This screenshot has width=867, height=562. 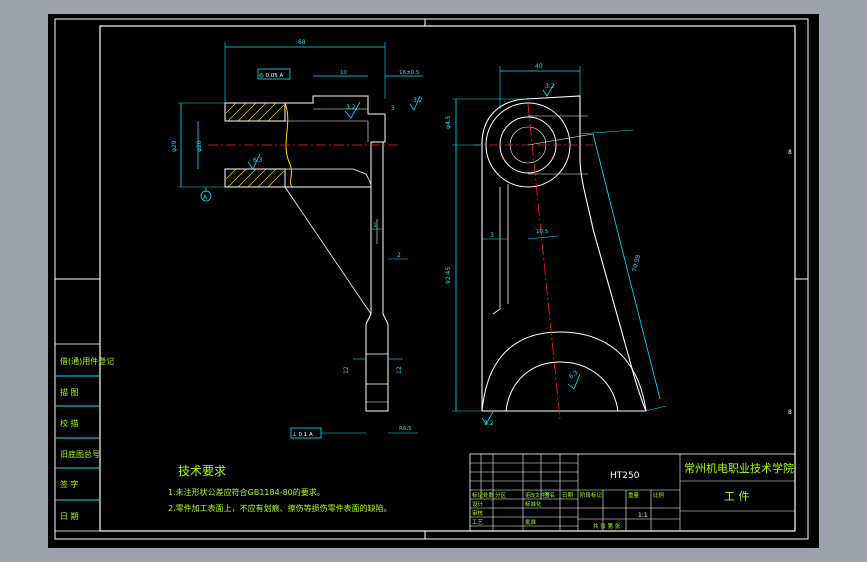 What do you see at coordinates (531, 522) in the screenshot?
I see `approve-label: 批准` at bounding box center [531, 522].